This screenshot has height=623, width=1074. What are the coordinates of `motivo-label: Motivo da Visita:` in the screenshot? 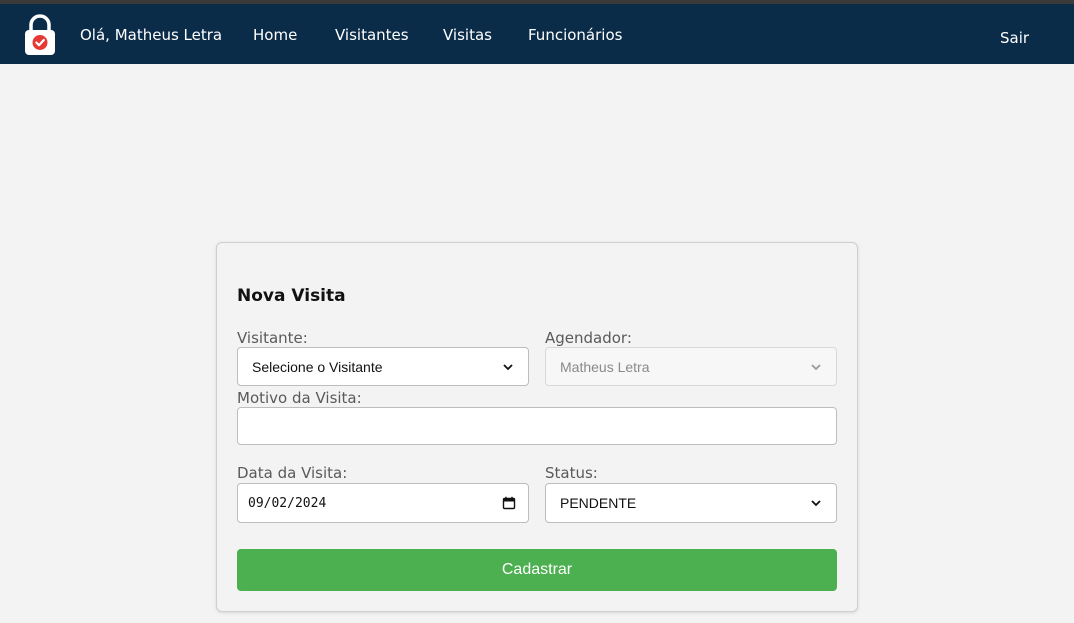 It's located at (299, 398).